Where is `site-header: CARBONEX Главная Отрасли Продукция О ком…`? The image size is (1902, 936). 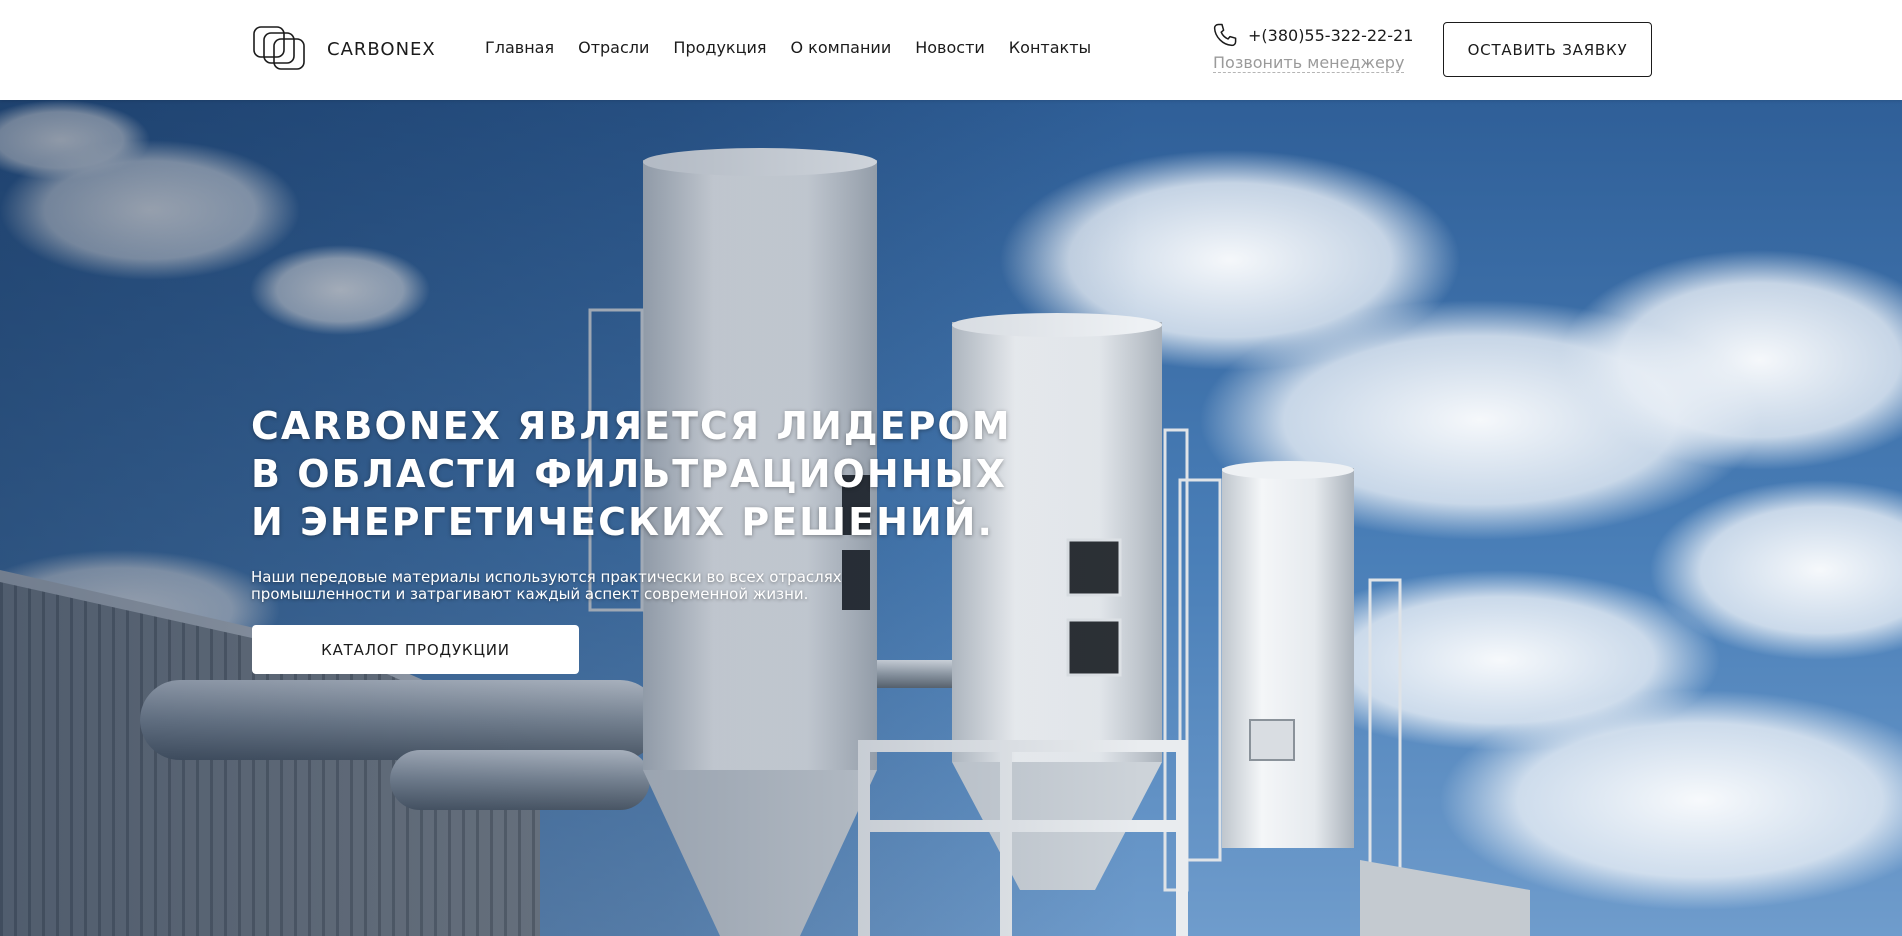 site-header: CARBONEX Главная Отрасли Продукция О ком… is located at coordinates (951, 50).